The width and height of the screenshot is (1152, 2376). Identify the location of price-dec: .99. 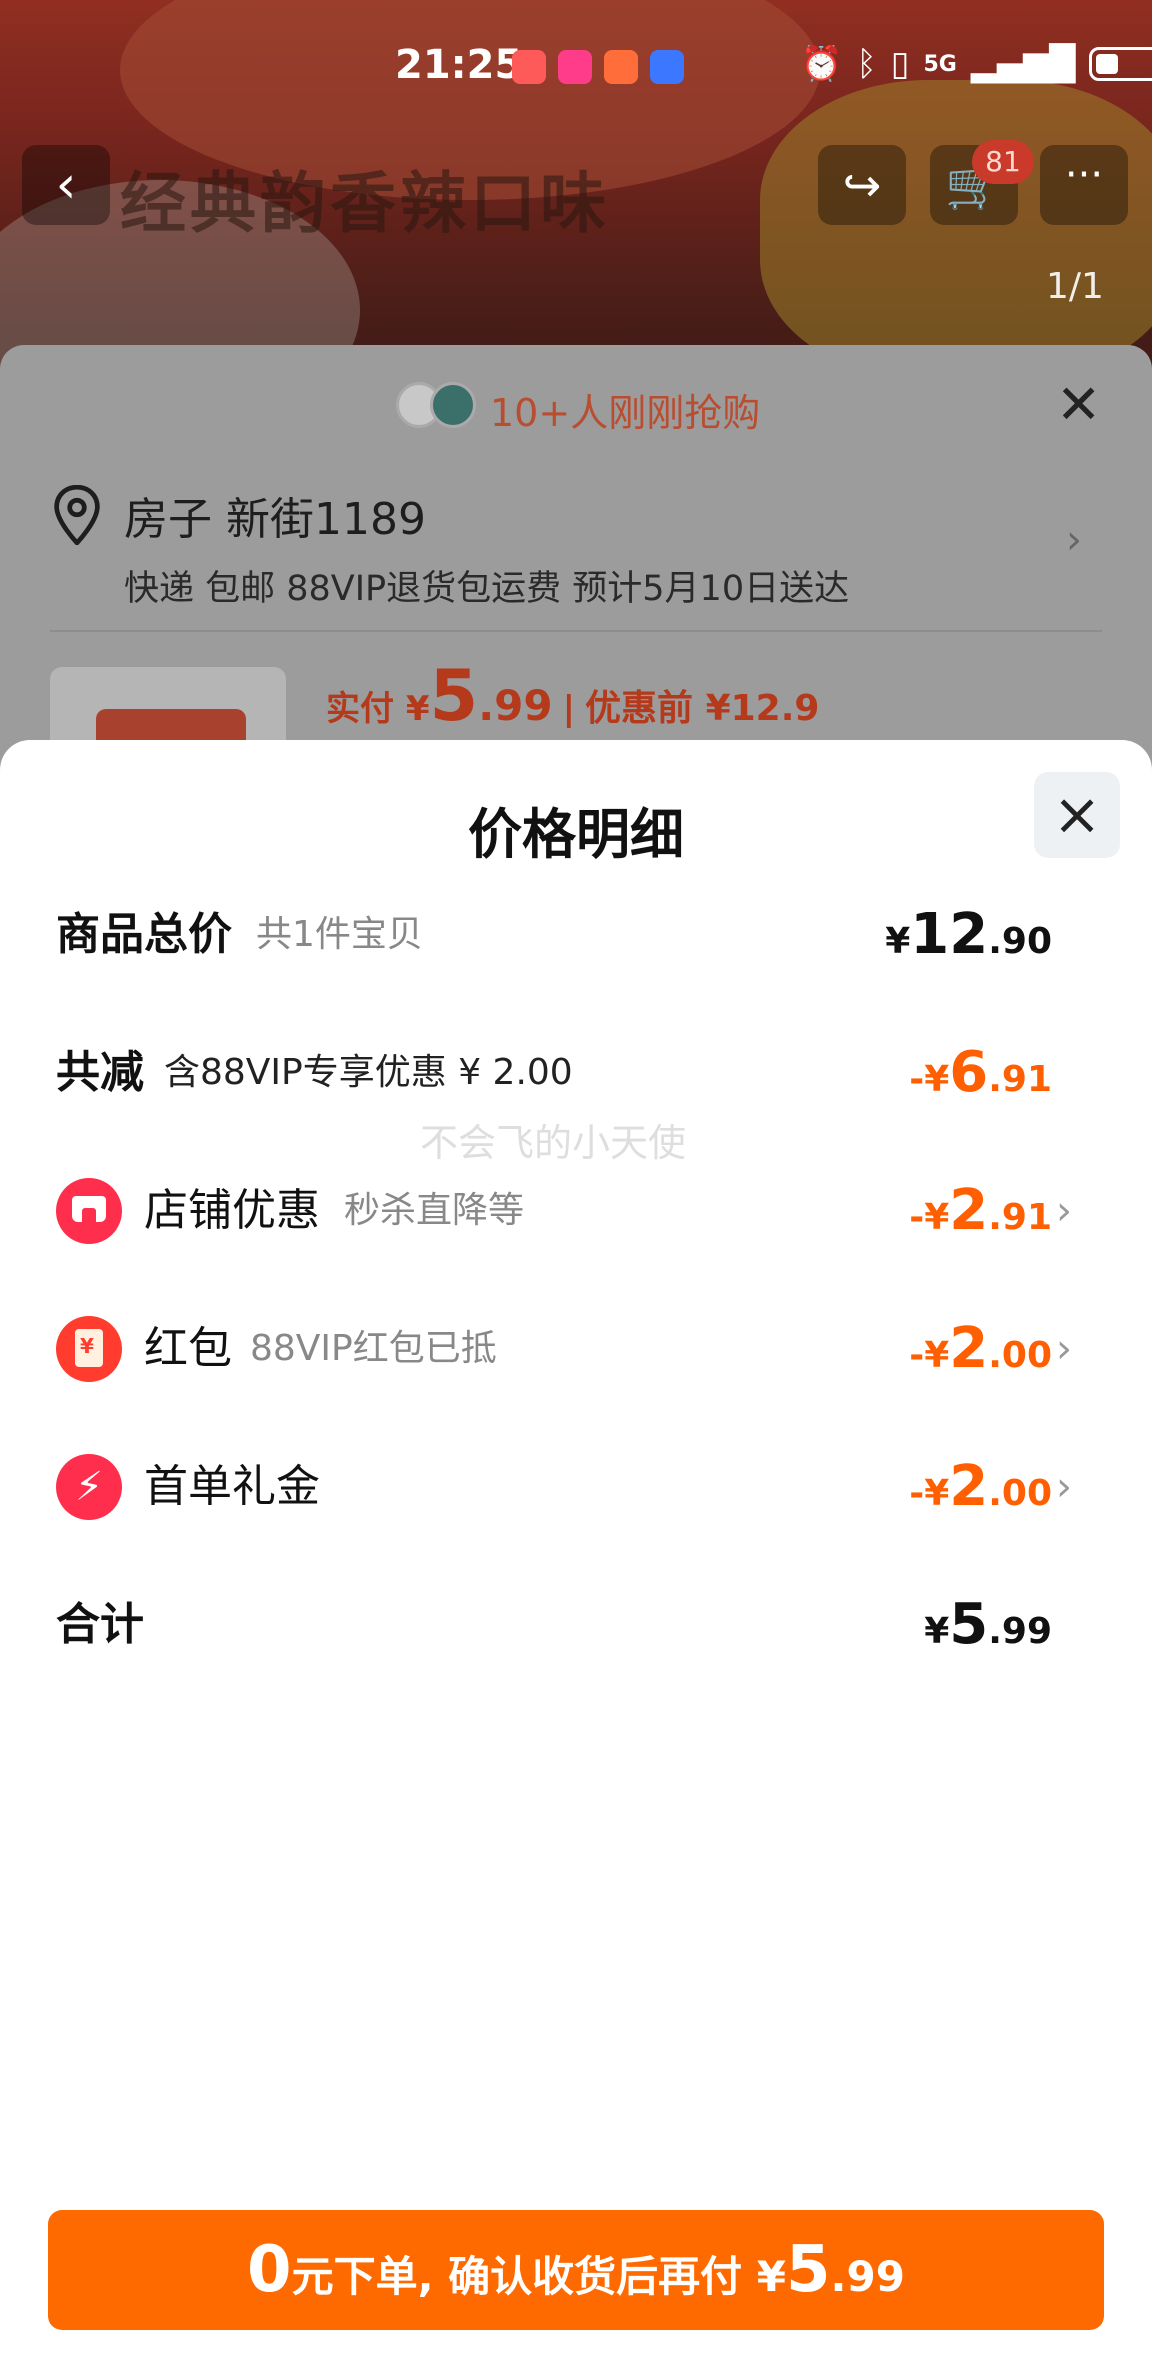
(515, 705).